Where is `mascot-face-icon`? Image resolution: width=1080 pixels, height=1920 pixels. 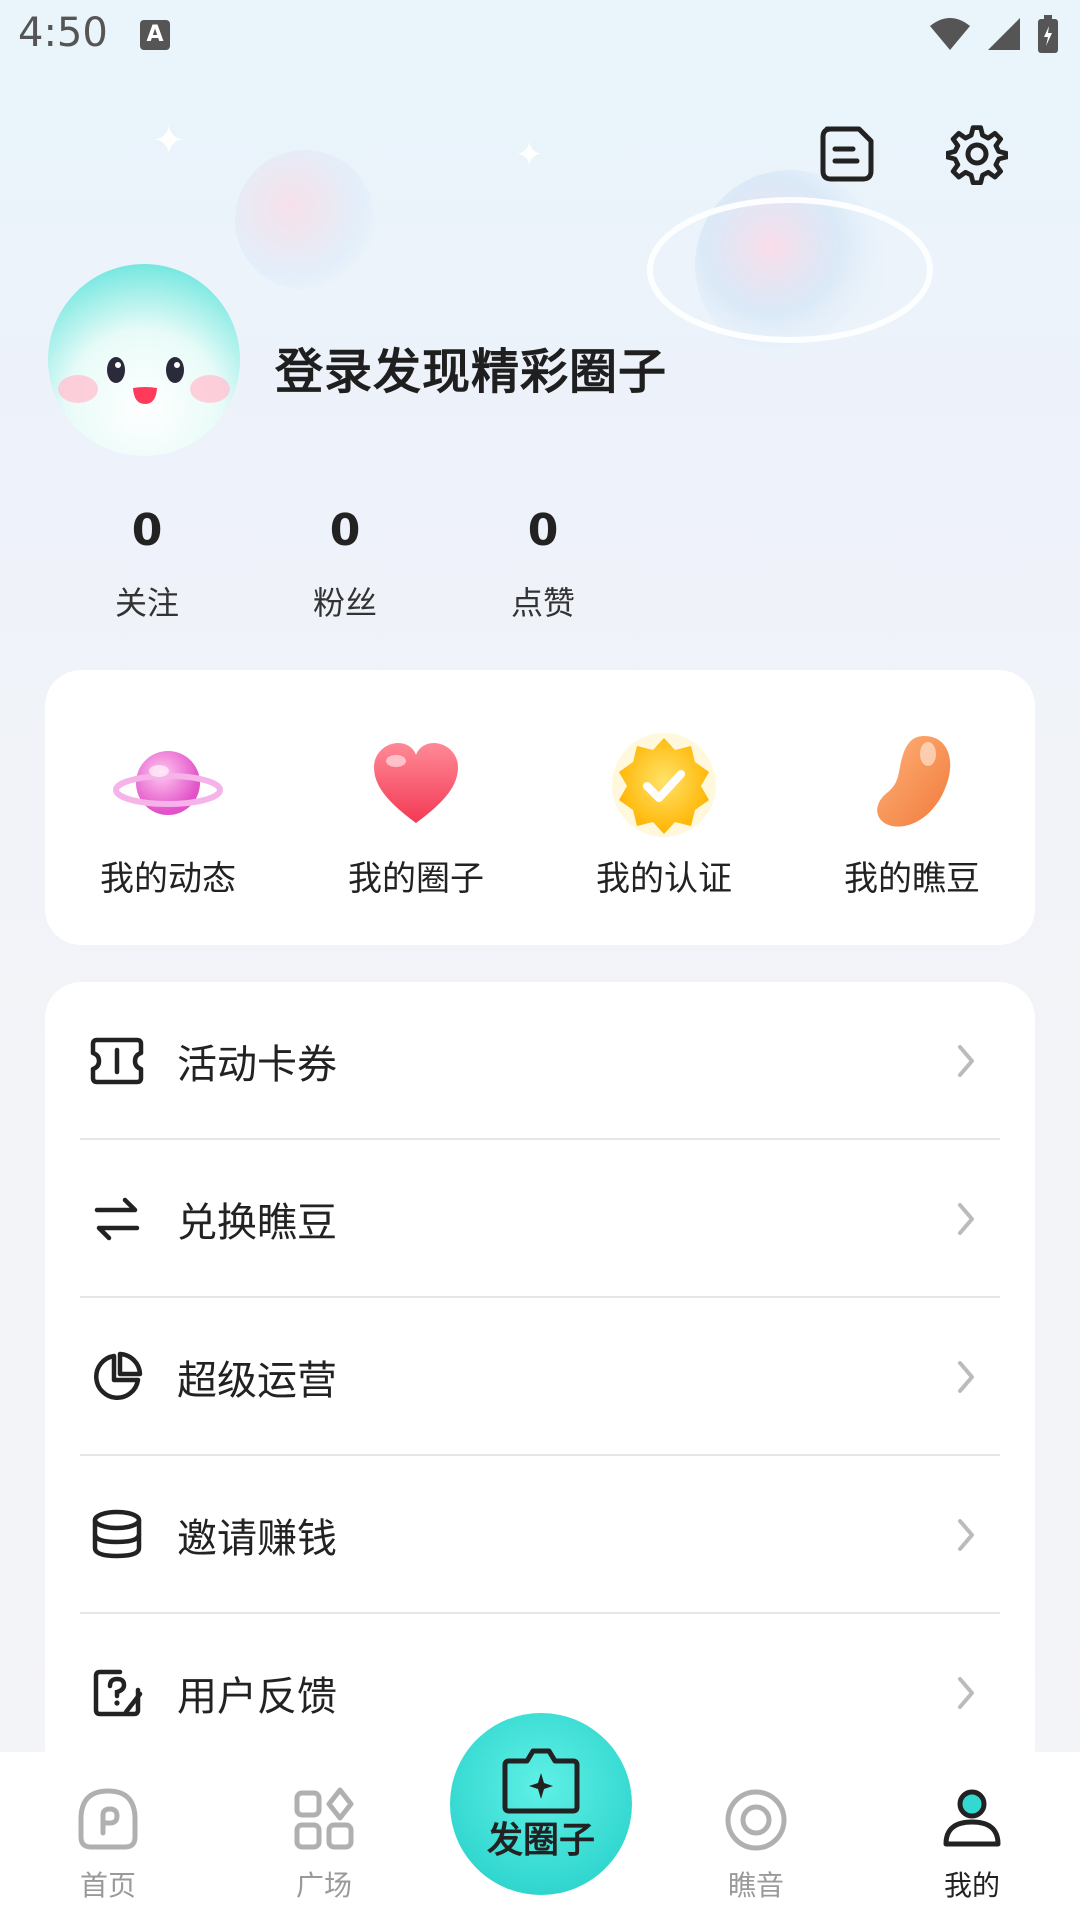
mascot-face-icon is located at coordinates (144, 380).